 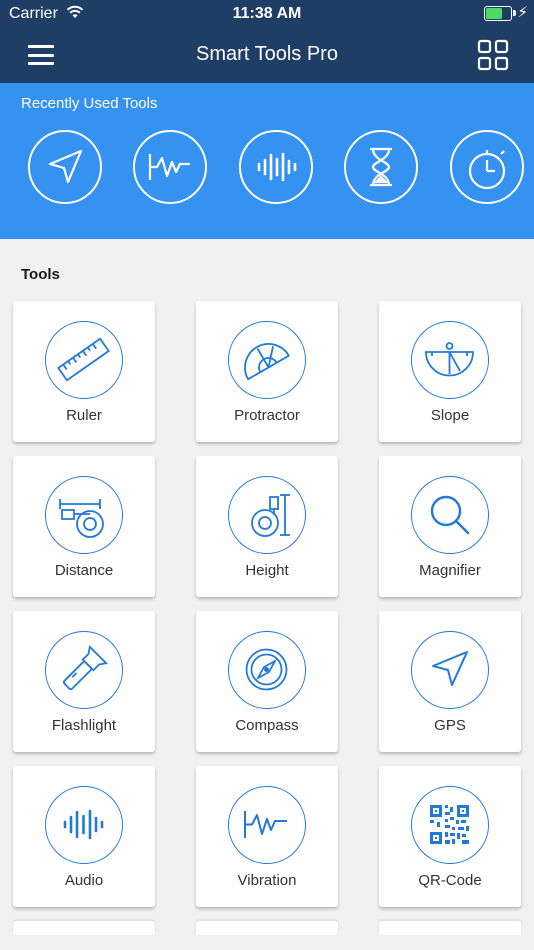 I want to click on recent-audio-button, so click(x=276, y=167).